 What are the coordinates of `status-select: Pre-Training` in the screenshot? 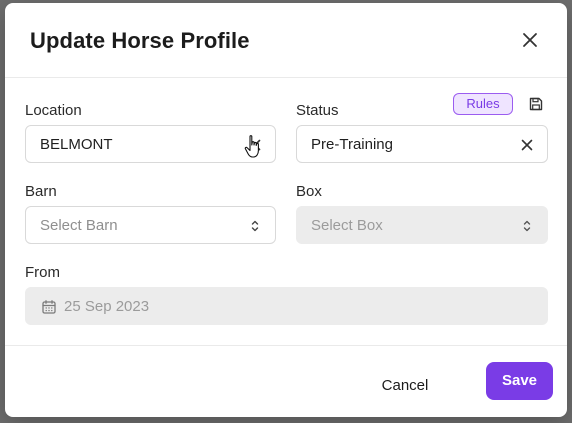 It's located at (422, 144).